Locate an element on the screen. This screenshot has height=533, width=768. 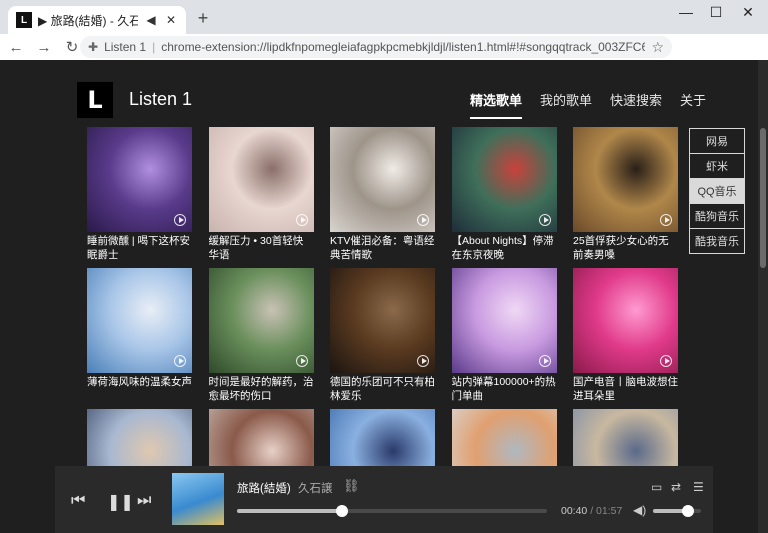
playlist-title: 国产电音丨脑电波想住进耳朵里 is located at coordinates (625, 389).